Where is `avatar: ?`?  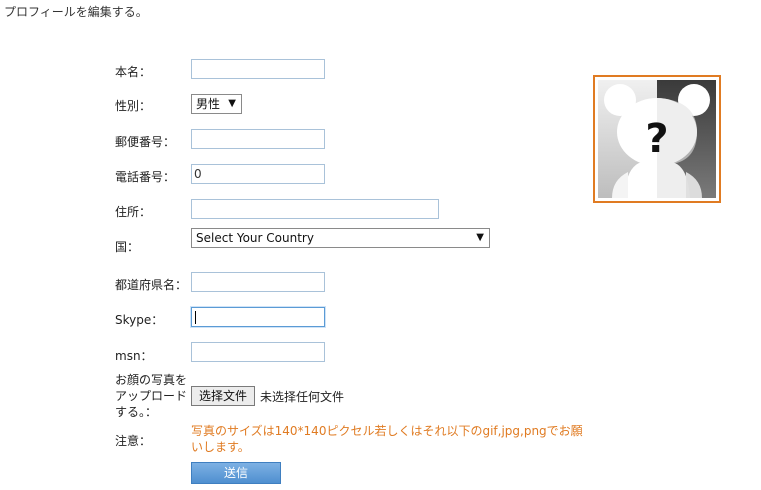 avatar: ? is located at coordinates (657, 139).